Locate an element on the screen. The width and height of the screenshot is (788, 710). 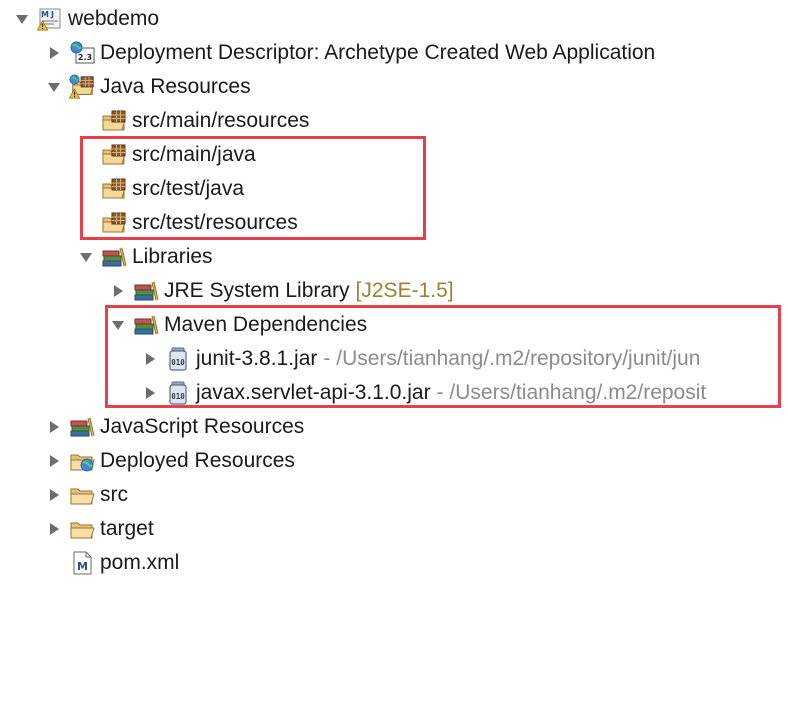
jar-label: junit-3.8.1.jar is located at coordinates (257, 358).